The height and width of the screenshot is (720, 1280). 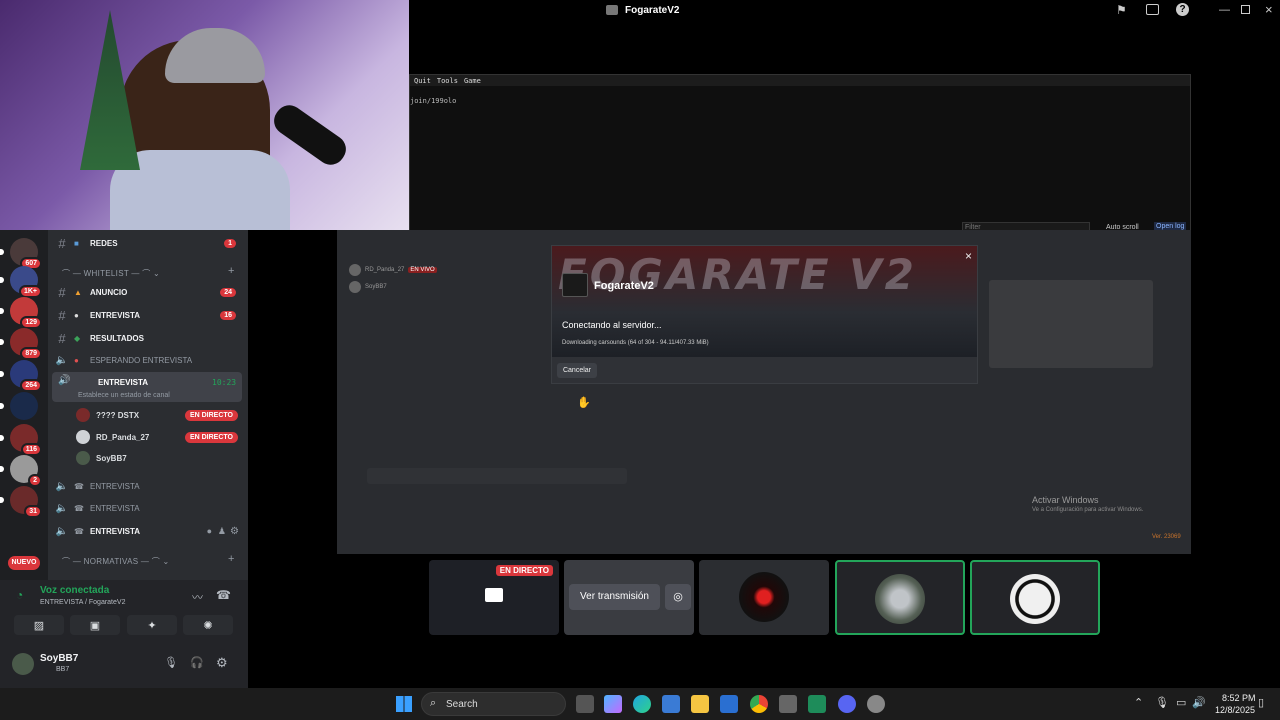 What do you see at coordinates (575, 285) in the screenshot?
I see `server-logo` at bounding box center [575, 285].